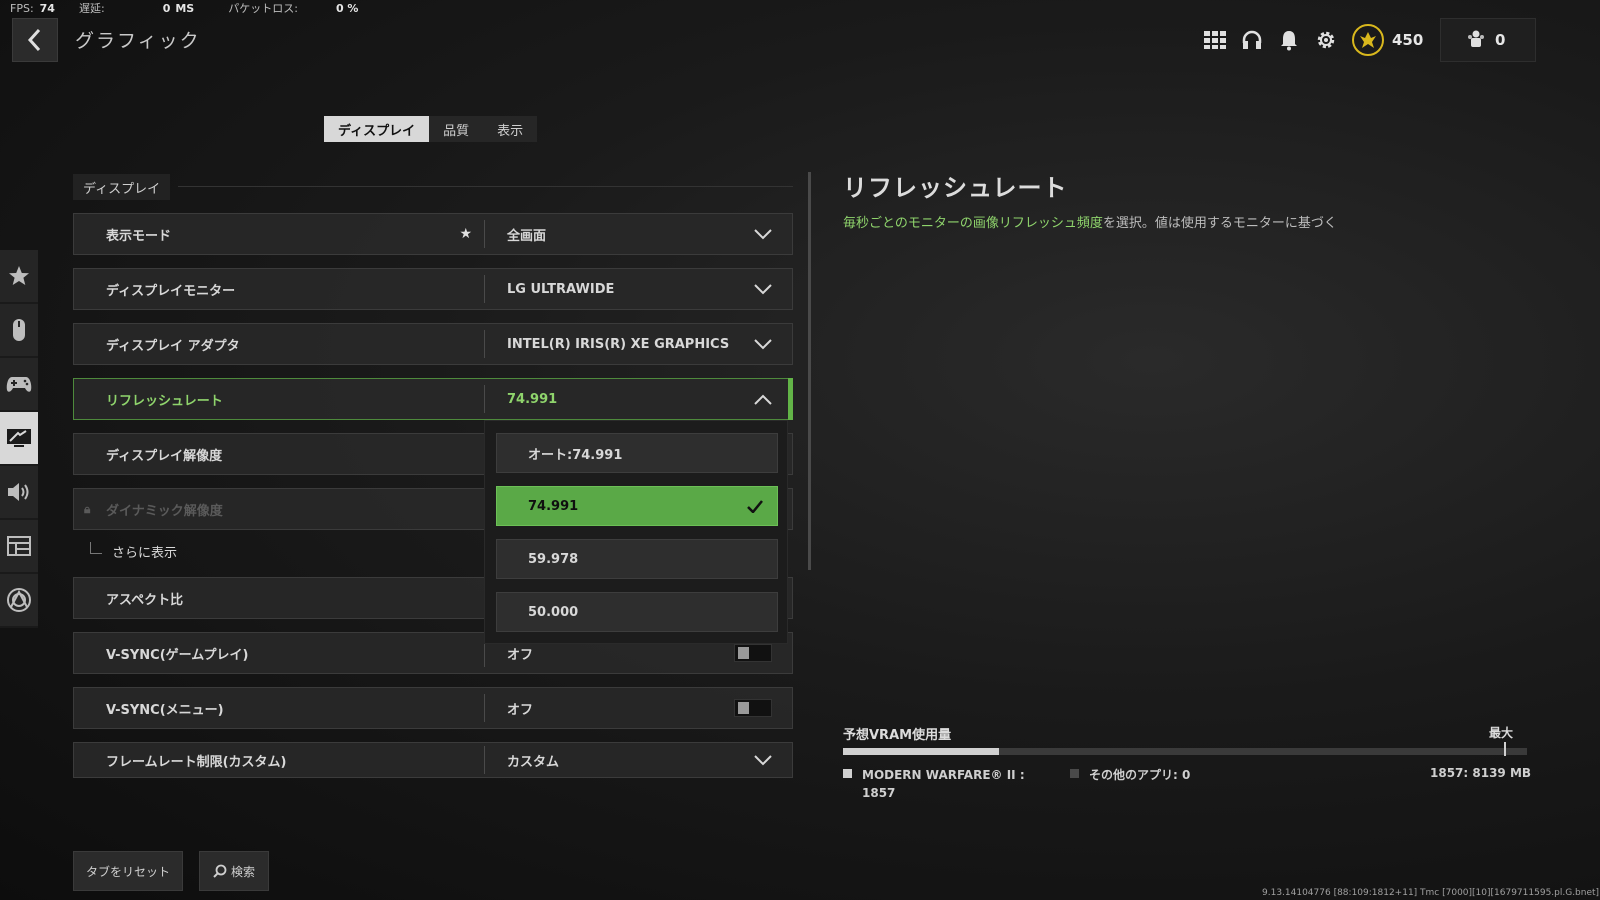 The width and height of the screenshot is (1600, 900). I want to click on grid-menu-icon, so click(1215, 40).